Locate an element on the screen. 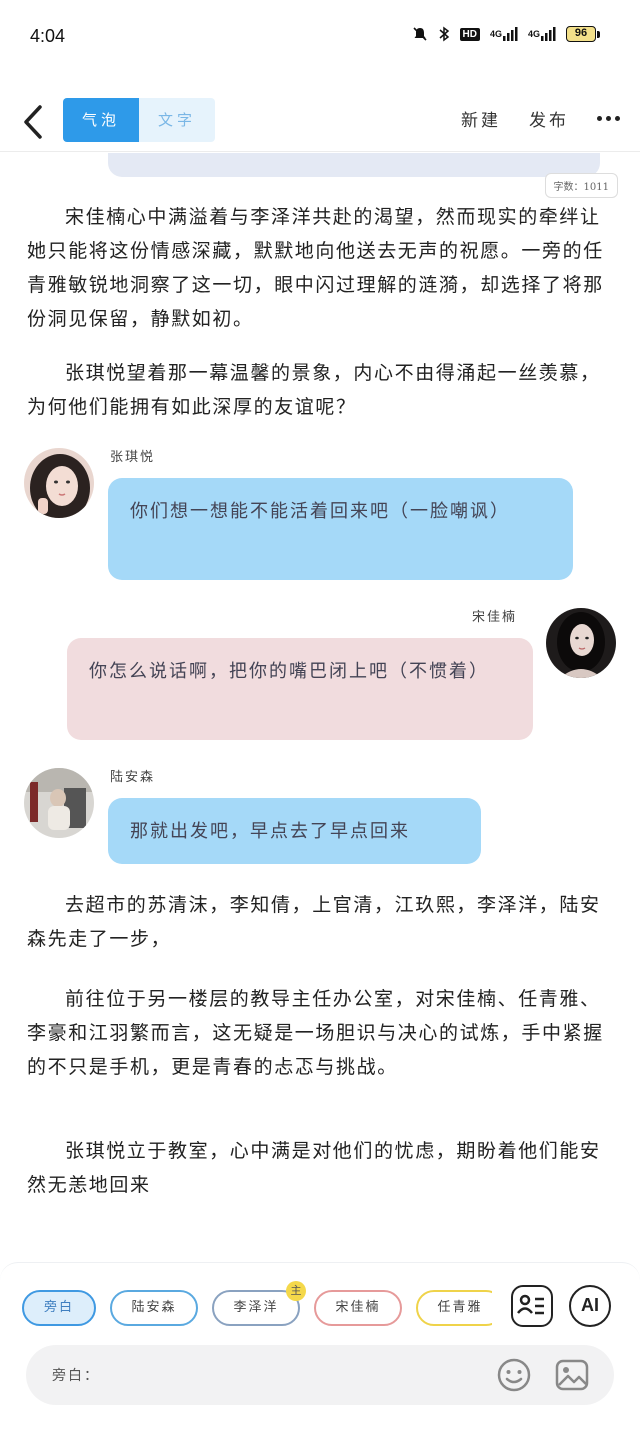  battery-icon: 96 is located at coordinates (583, 34).